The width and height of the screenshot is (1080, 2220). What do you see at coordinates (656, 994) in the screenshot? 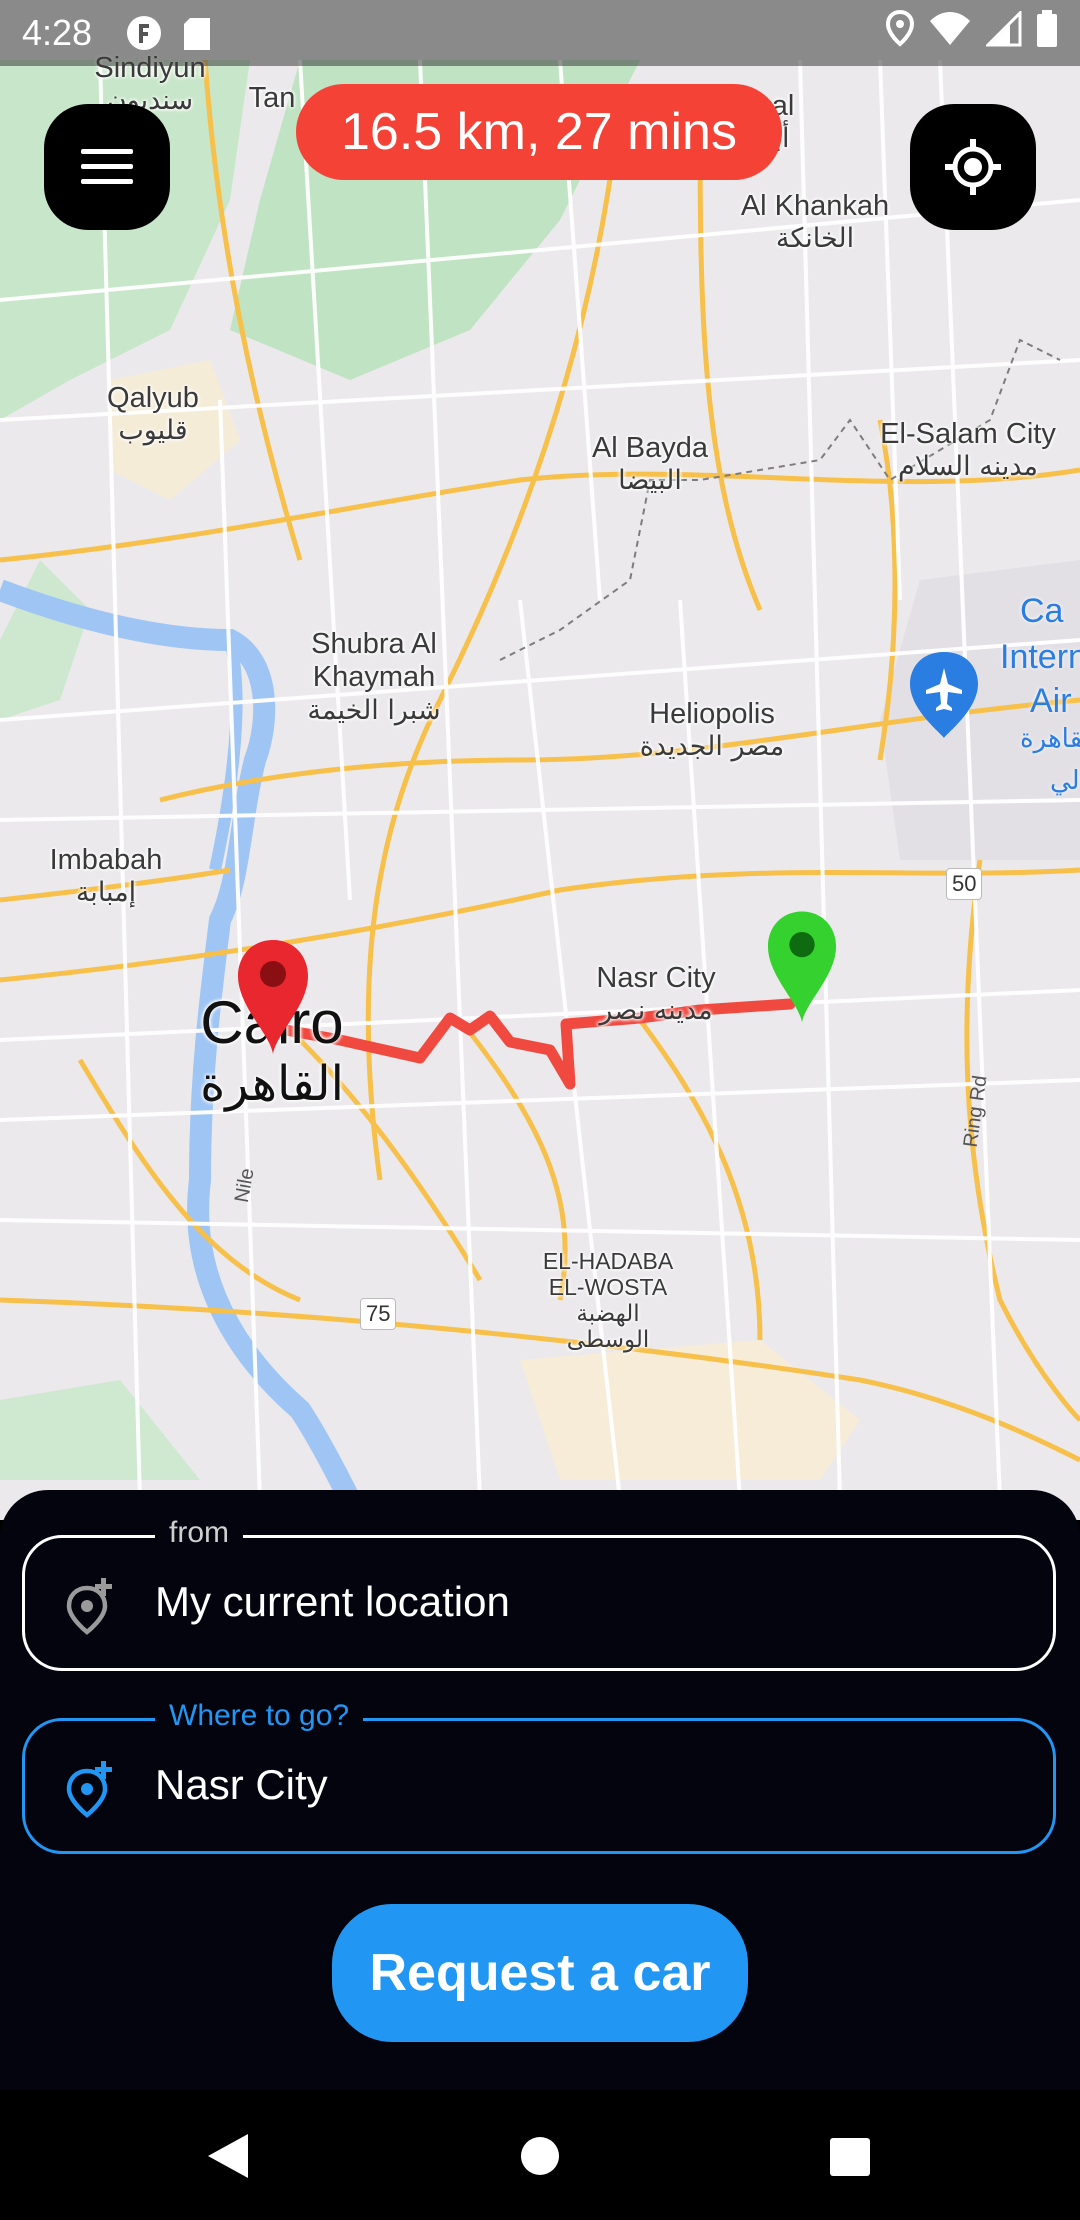
I see `place-label: Nasr City مدينه نصر` at bounding box center [656, 994].